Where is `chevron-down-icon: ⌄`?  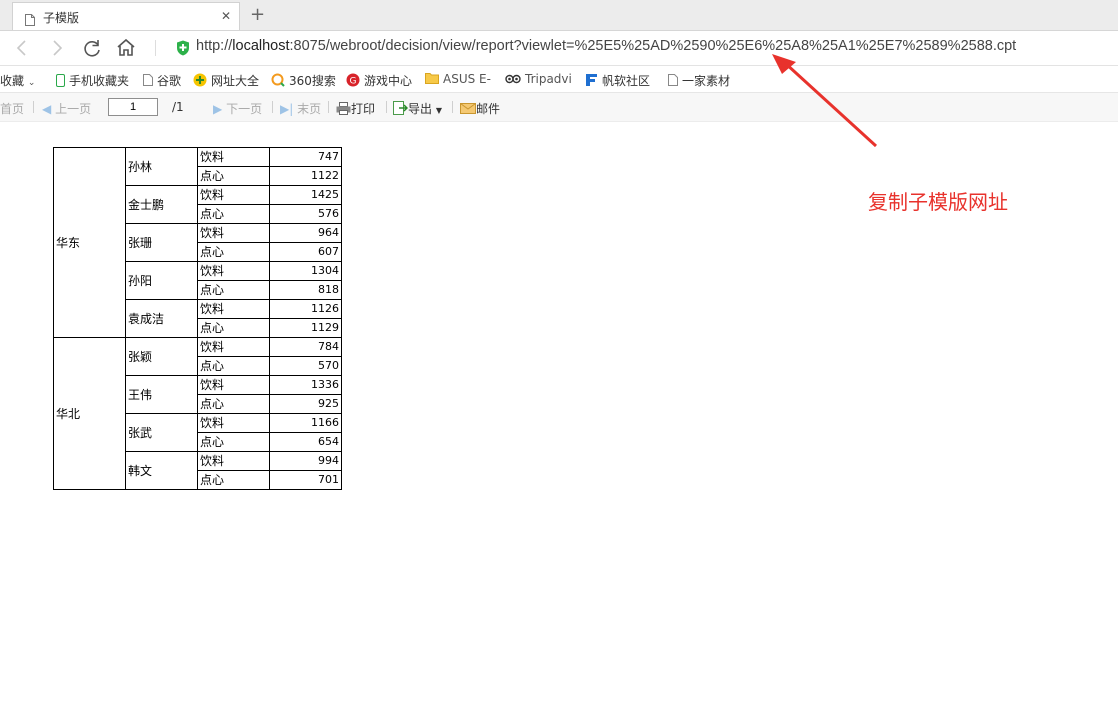 chevron-down-icon: ⌄ is located at coordinates (31, 83).